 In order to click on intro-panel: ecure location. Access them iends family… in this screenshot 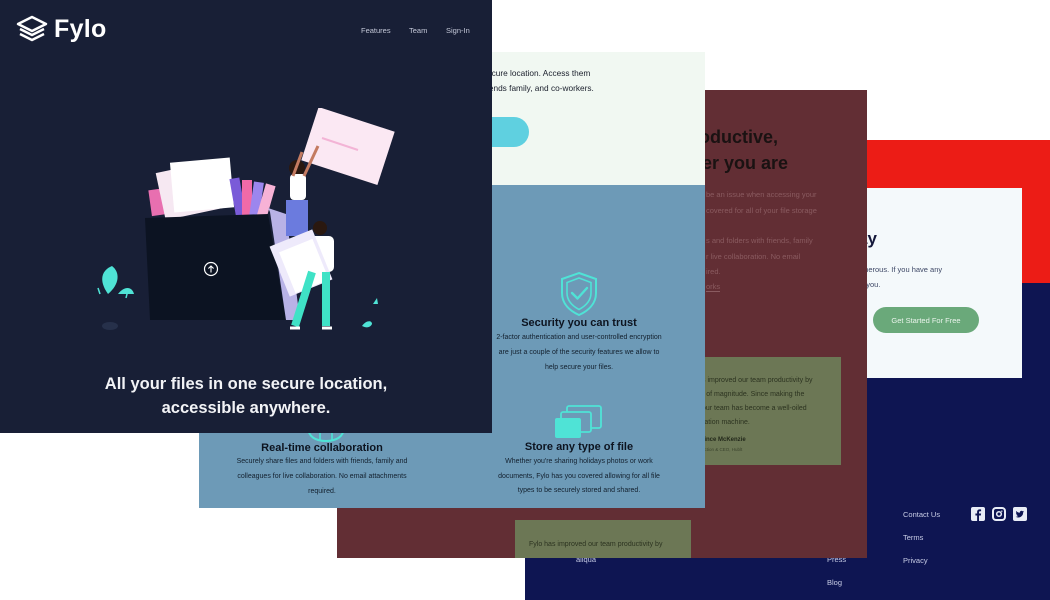, I will do `click(590, 118)`.